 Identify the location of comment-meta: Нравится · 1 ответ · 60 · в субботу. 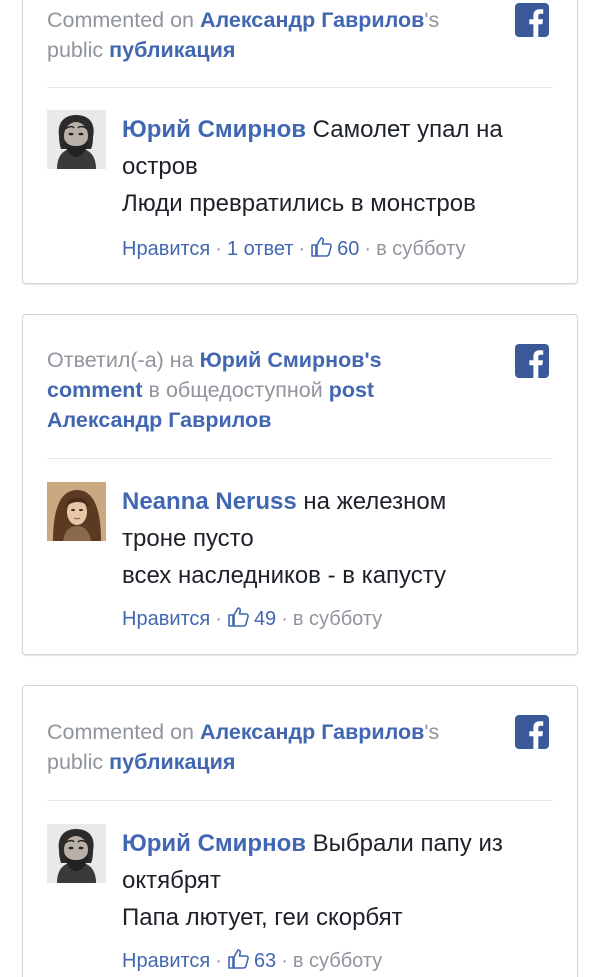
(293, 251).